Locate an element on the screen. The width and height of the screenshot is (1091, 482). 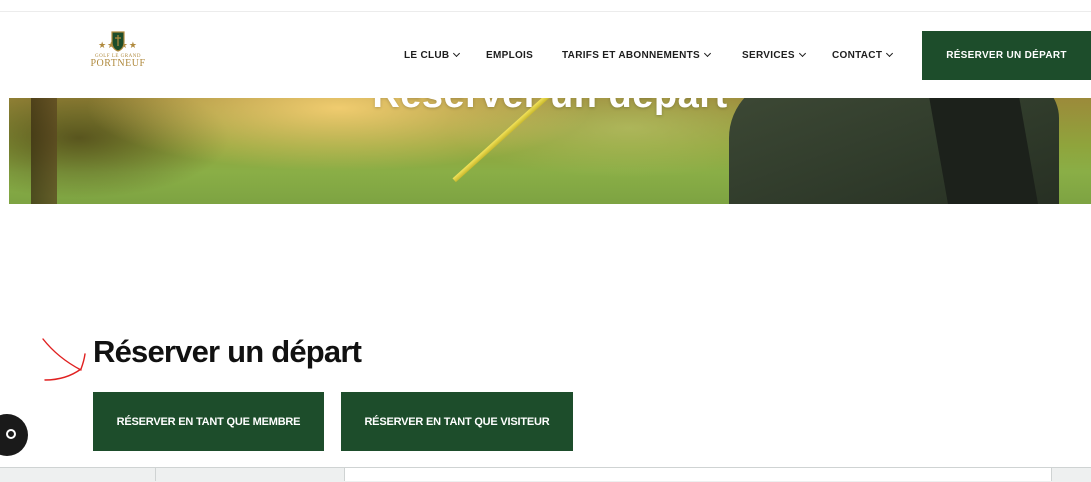
nav-emplois: EMPLOIS is located at coordinates (509, 55).